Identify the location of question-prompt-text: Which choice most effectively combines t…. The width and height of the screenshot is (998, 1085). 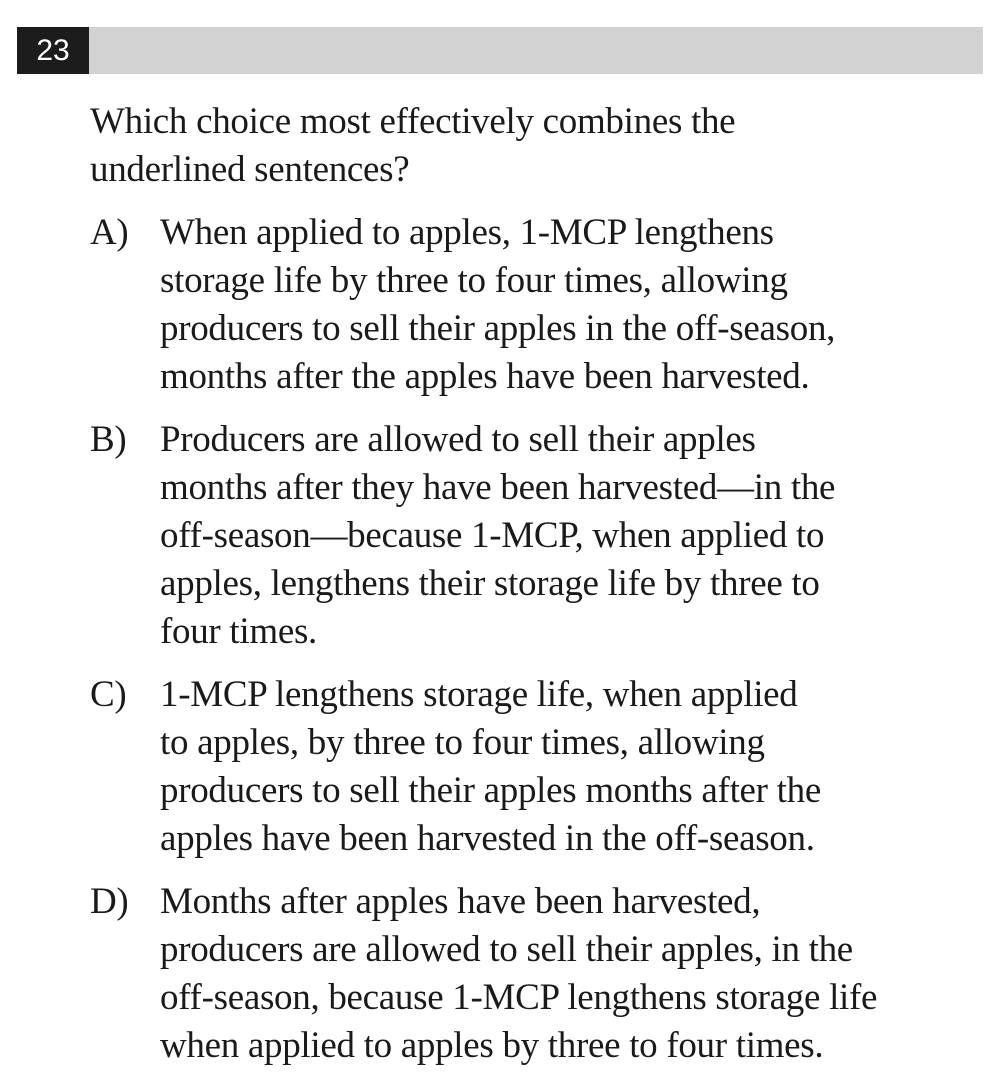
(413, 145).